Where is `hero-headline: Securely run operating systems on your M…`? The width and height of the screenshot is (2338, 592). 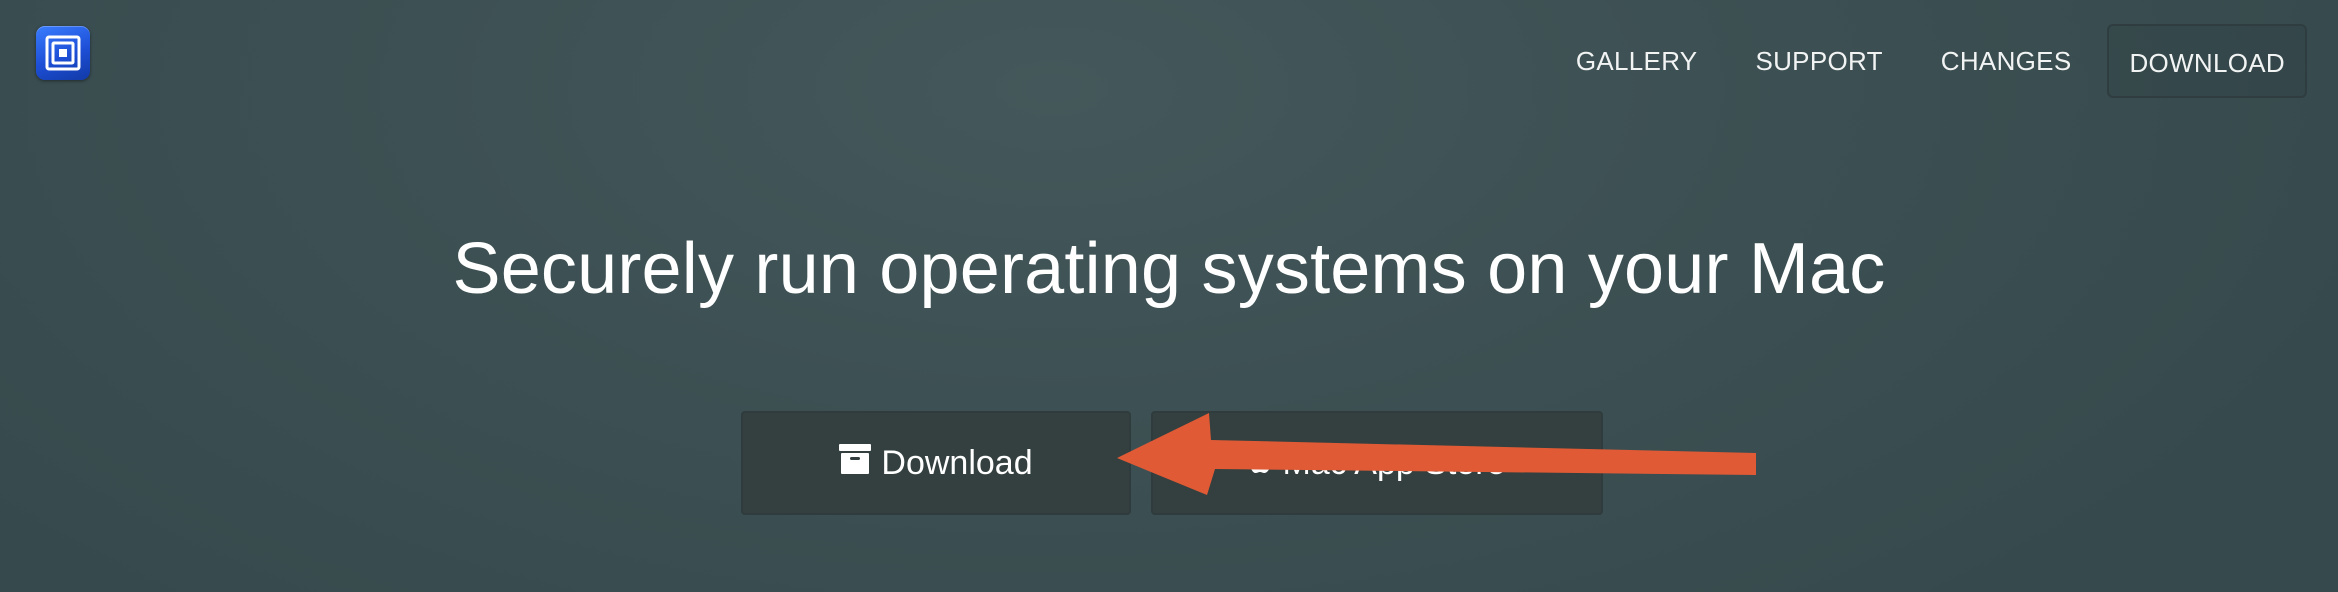 hero-headline: Securely run operating systems on your M… is located at coordinates (1169, 269).